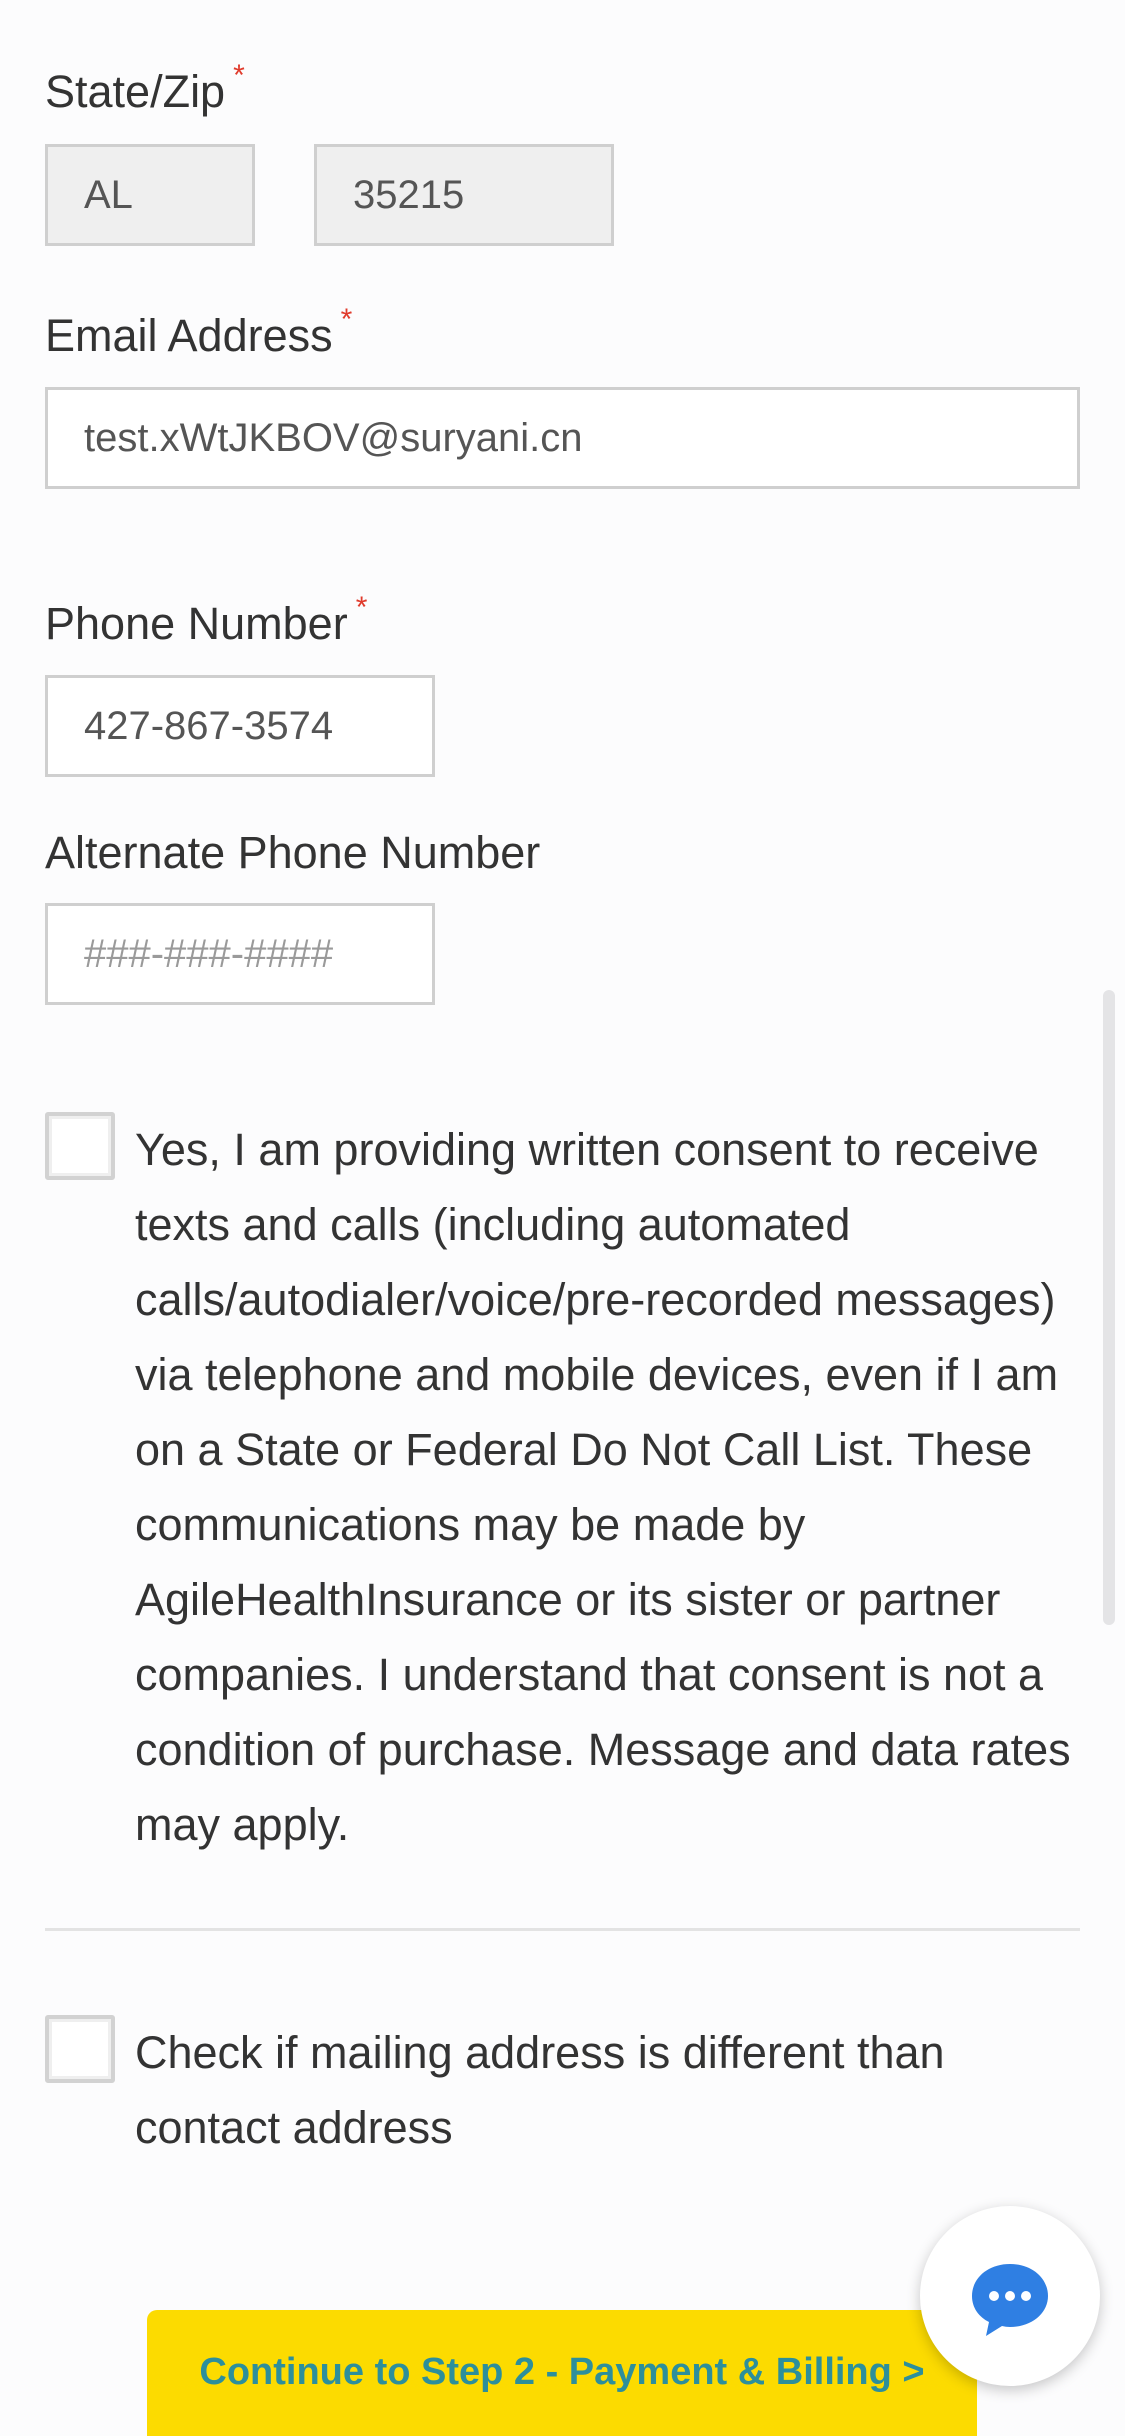  What do you see at coordinates (240, 954) in the screenshot?
I see `alt-phone-input` at bounding box center [240, 954].